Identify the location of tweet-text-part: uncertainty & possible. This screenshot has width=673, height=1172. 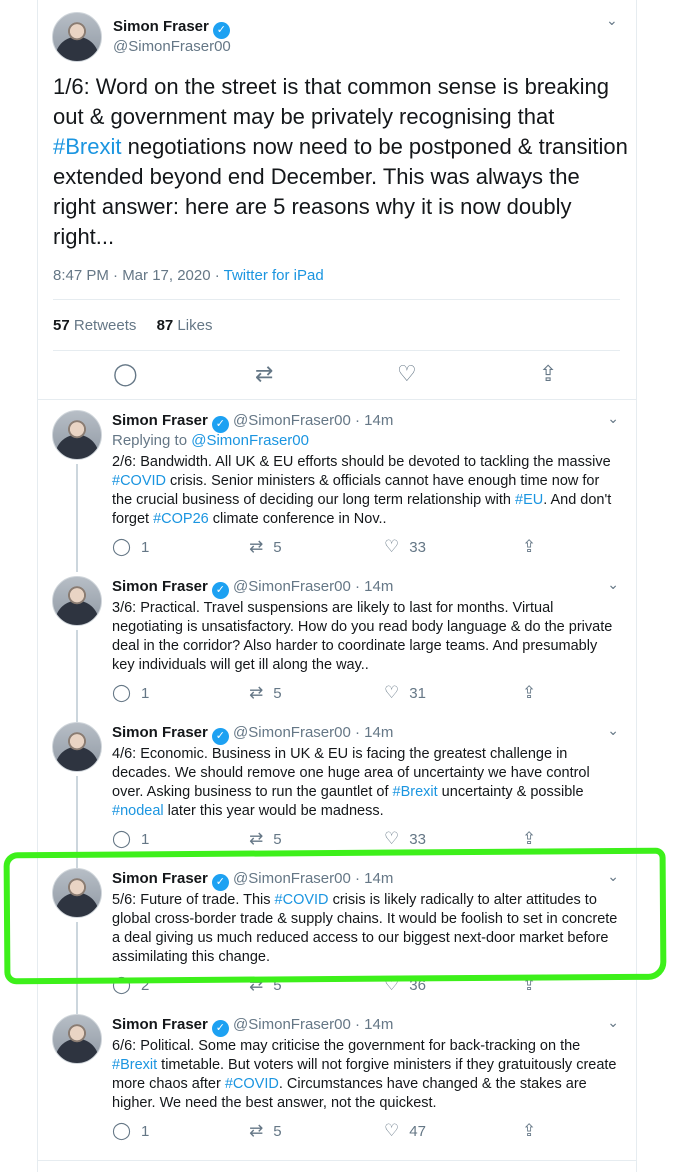
(510, 792).